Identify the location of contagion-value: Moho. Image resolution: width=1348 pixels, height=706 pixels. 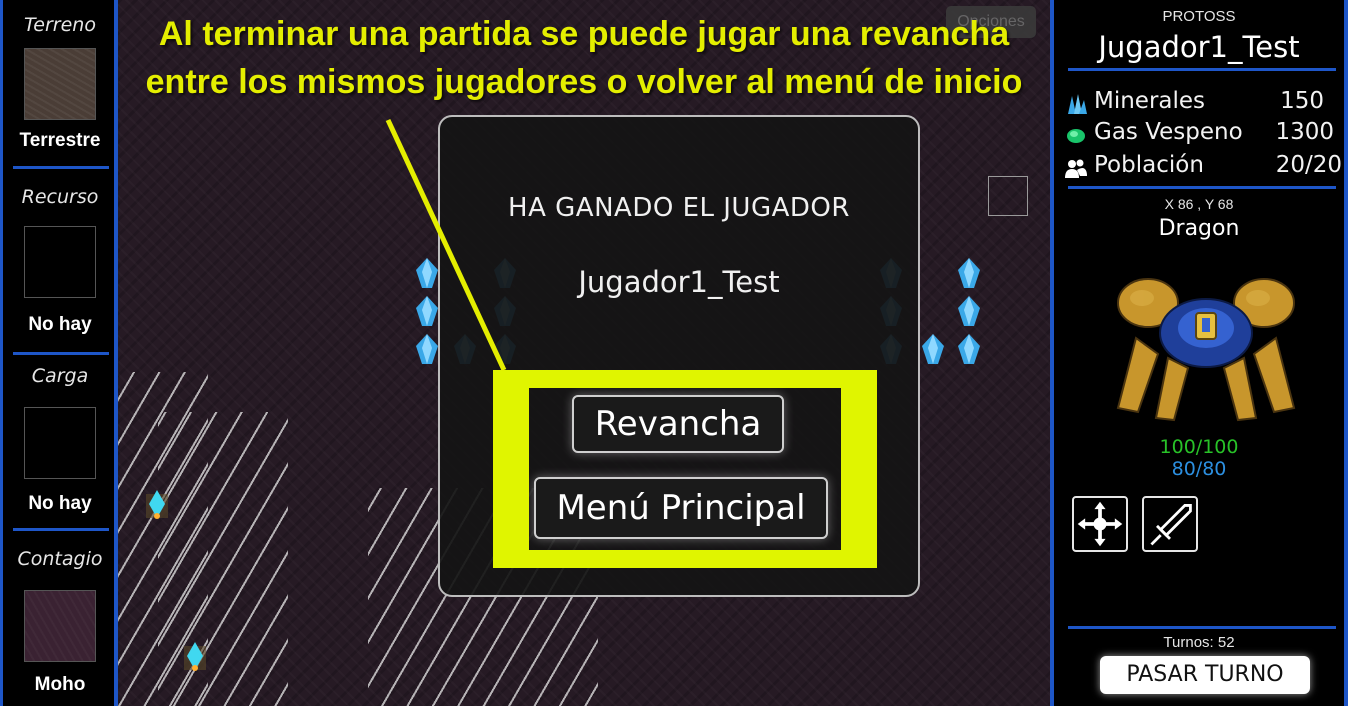
(60, 684).